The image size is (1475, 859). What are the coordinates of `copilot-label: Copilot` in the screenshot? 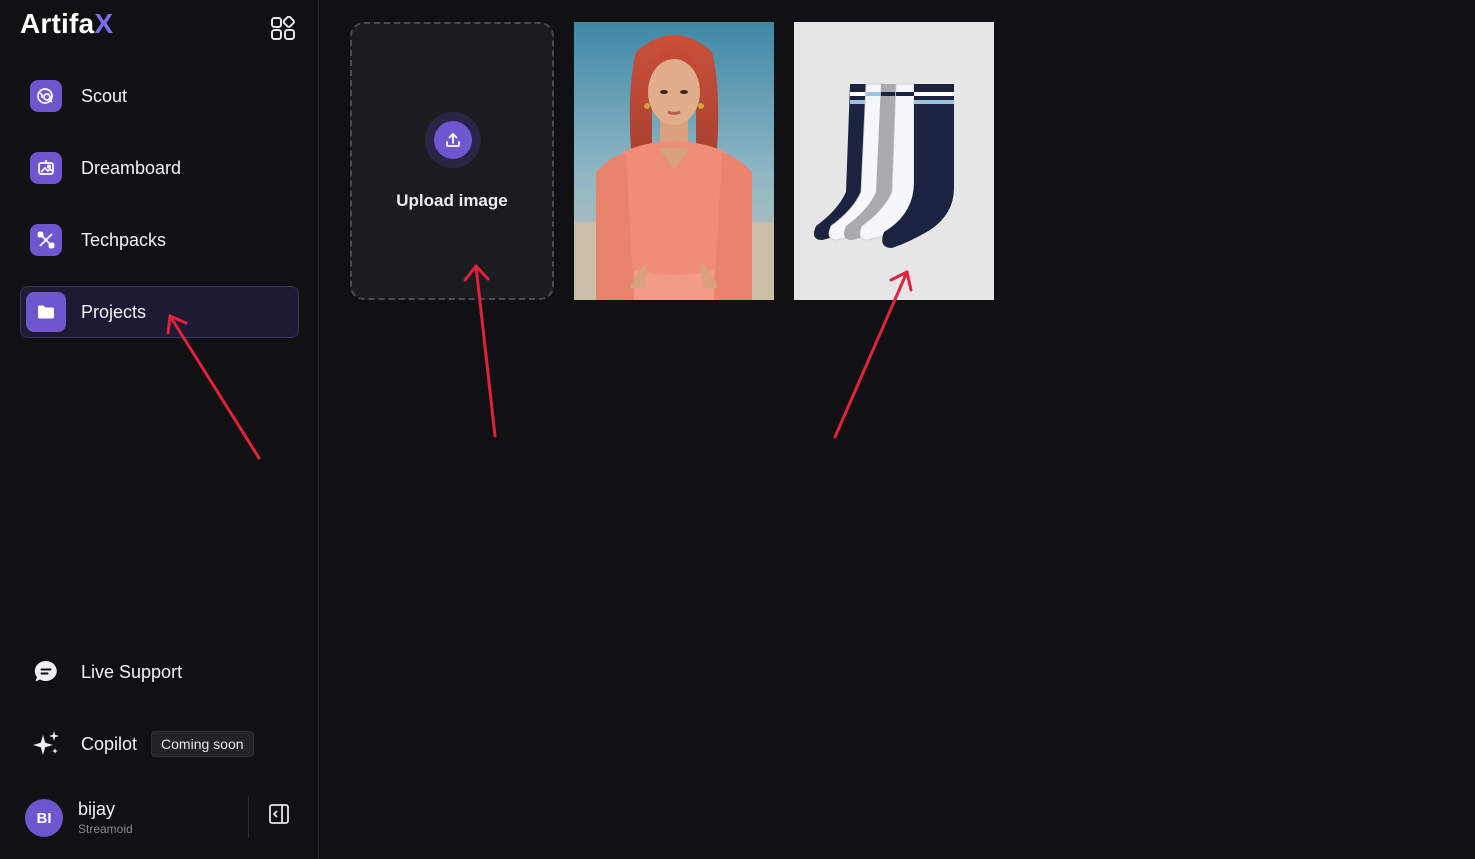 It's located at (109, 743).